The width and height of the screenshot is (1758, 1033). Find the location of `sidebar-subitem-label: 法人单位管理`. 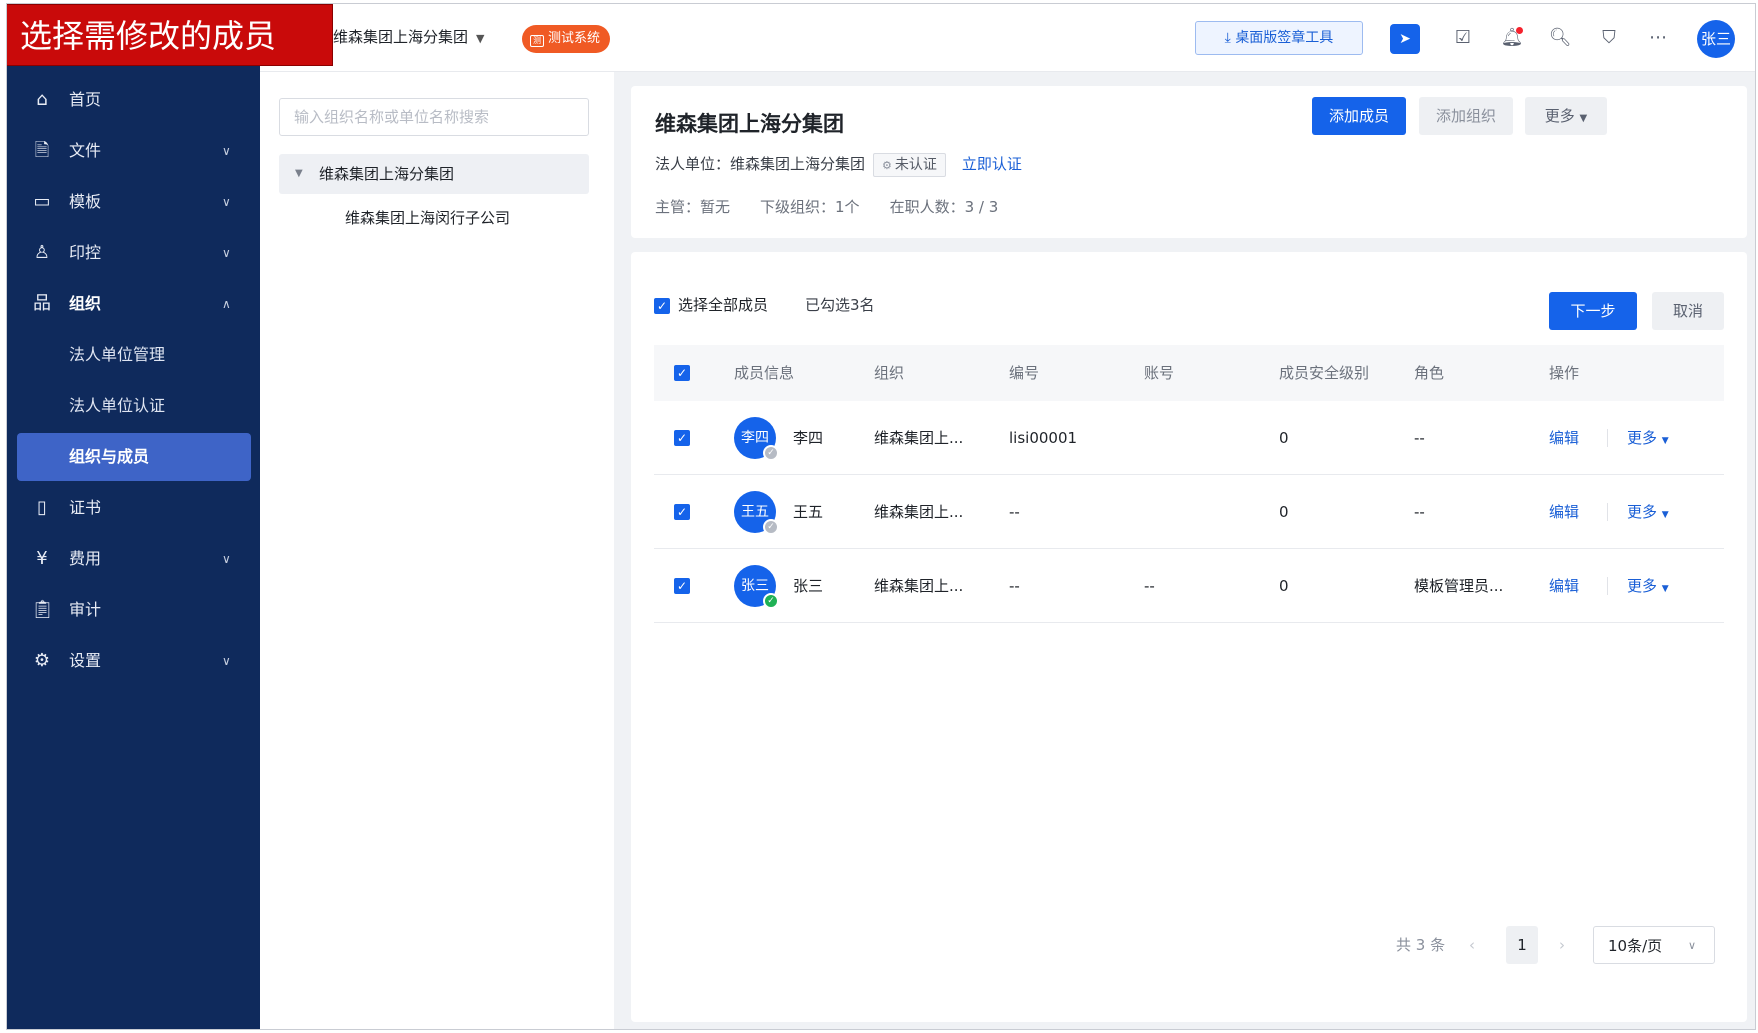

sidebar-subitem-label: 法人单位管理 is located at coordinates (117, 354).